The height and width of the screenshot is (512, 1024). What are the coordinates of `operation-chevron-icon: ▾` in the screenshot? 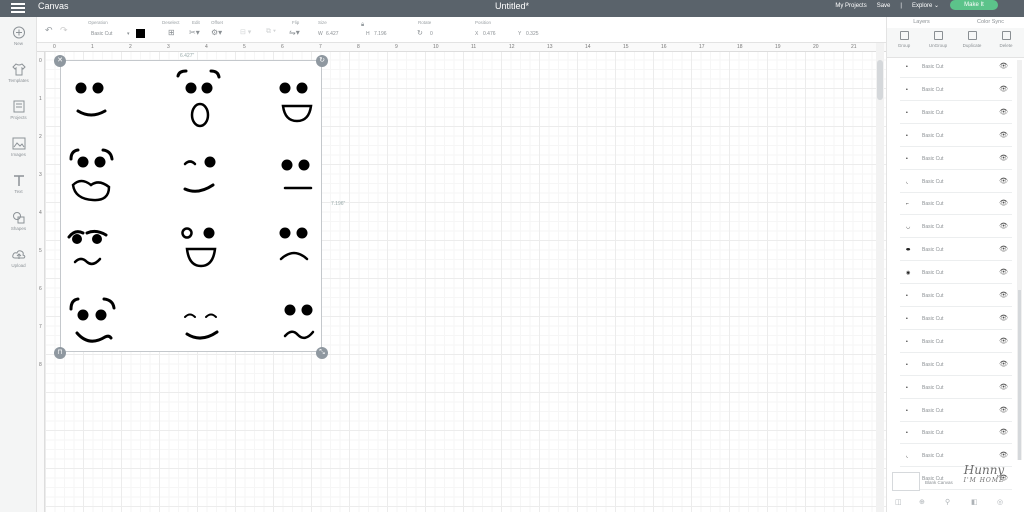 It's located at (128, 34).